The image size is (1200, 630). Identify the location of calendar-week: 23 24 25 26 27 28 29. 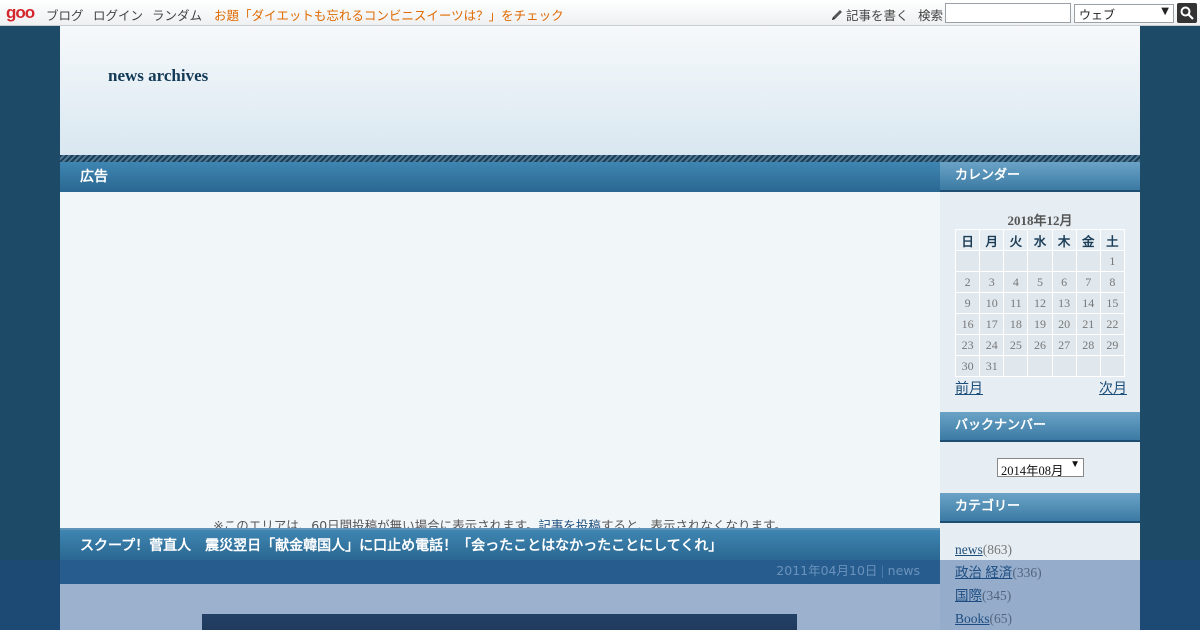
(1040, 345).